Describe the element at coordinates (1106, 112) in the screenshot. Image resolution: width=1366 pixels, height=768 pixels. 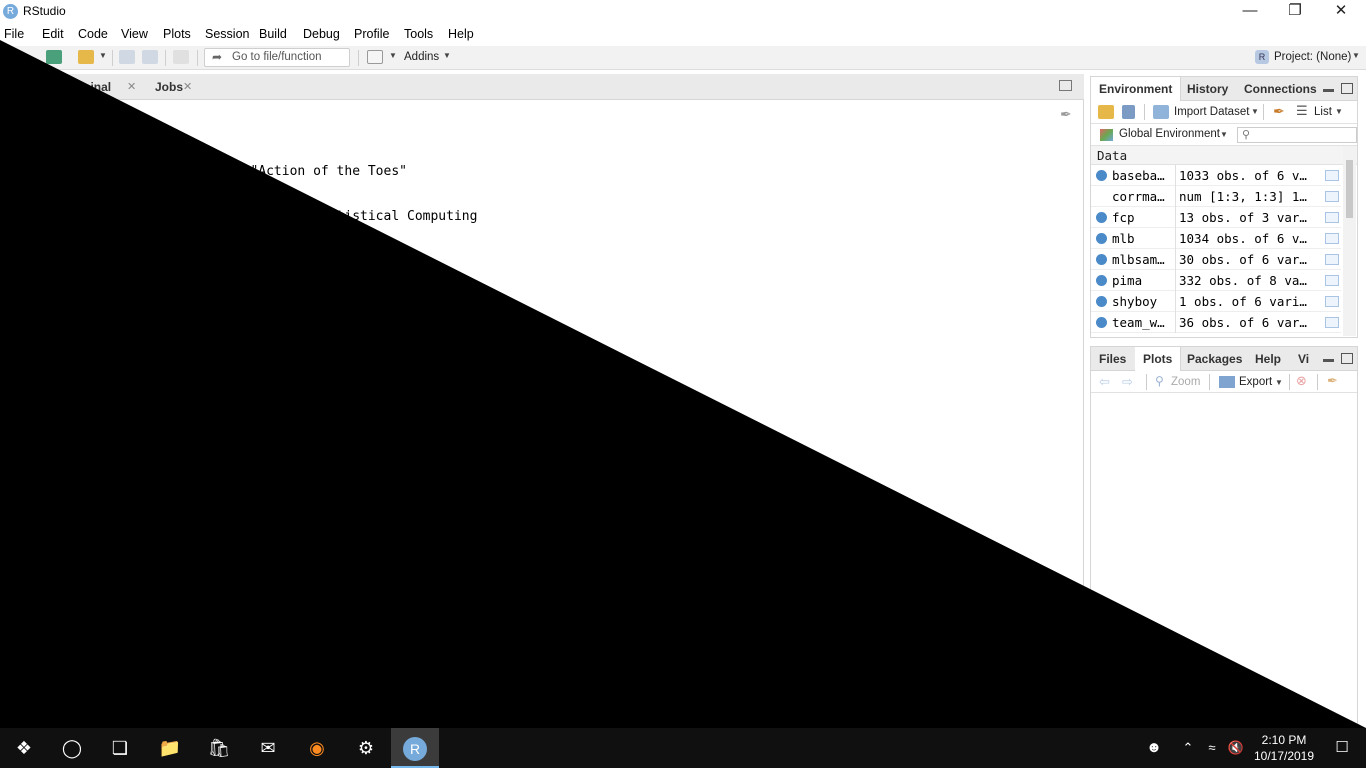
I see `load-workspace-icon` at that location.